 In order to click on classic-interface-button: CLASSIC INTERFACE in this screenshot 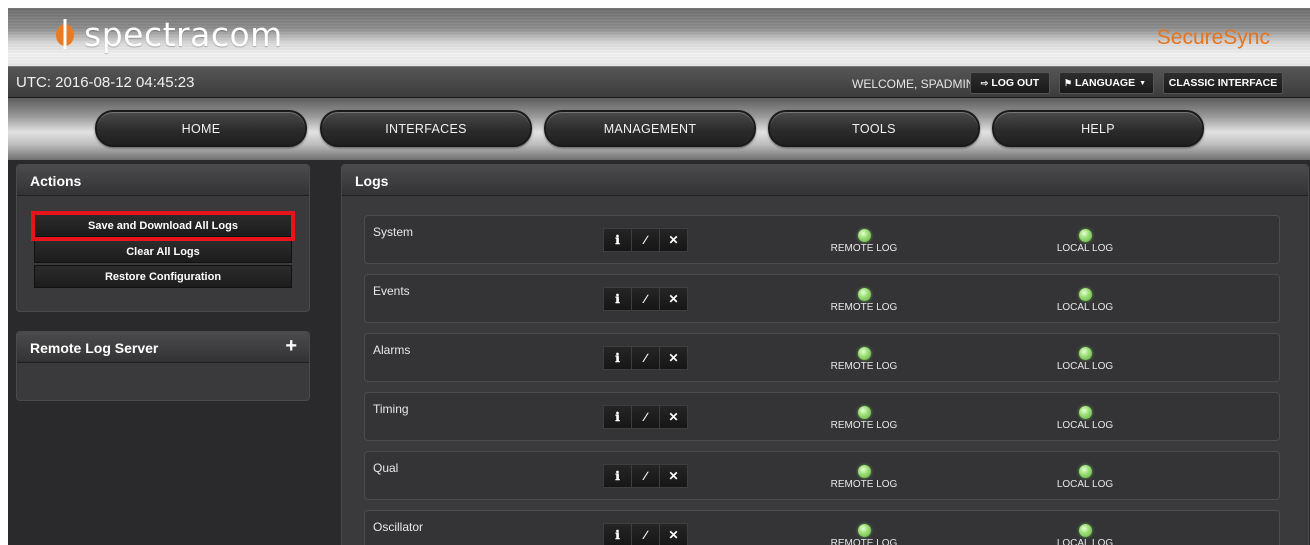, I will do `click(1223, 83)`.